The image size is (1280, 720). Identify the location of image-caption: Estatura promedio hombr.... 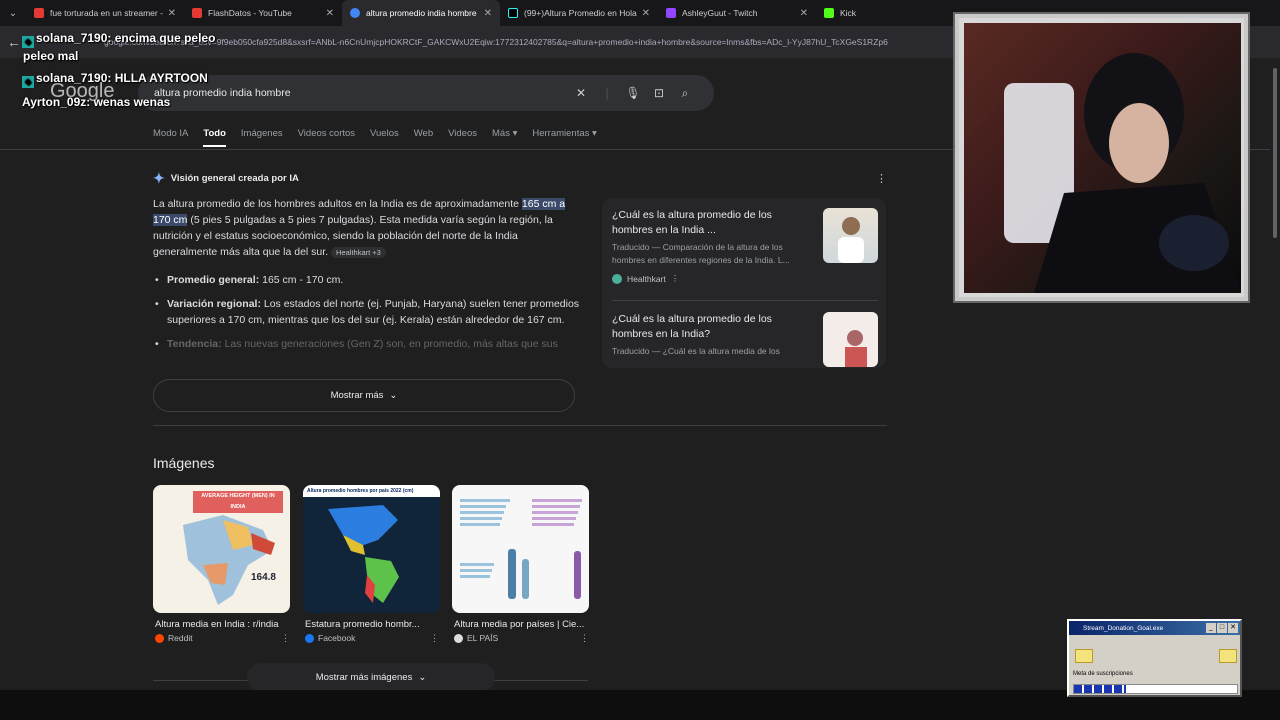
(373, 624).